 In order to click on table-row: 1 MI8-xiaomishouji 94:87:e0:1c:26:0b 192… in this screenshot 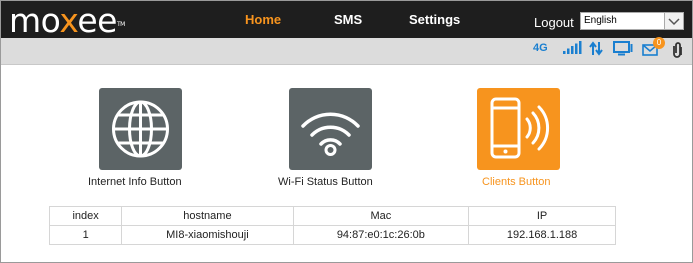, I will do `click(332, 235)`.